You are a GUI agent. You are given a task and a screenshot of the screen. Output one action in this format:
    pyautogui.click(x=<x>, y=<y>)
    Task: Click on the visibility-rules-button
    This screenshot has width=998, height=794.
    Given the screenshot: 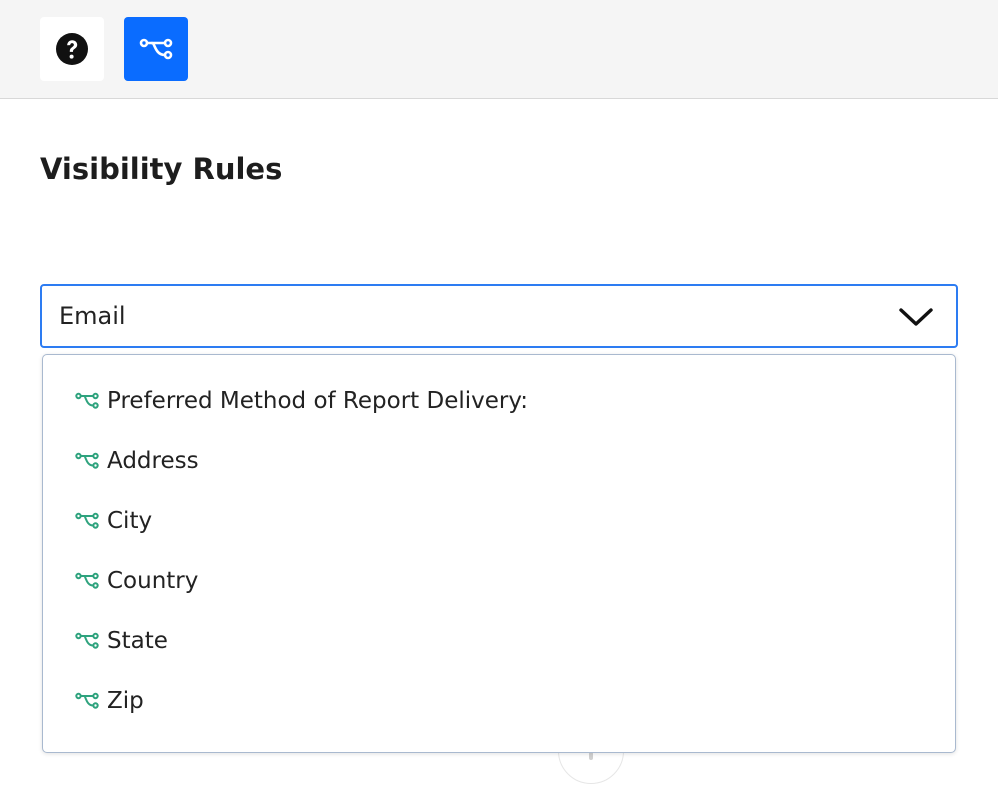 What is the action you would take?
    pyautogui.click(x=156, y=49)
    